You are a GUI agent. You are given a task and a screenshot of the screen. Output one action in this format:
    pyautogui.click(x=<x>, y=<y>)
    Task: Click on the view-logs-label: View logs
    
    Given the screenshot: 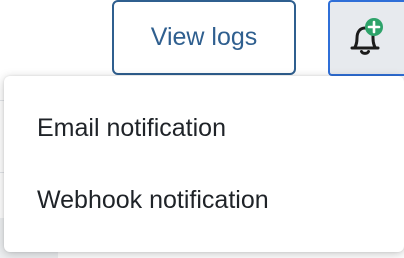 What is the action you would take?
    pyautogui.click(x=204, y=37)
    